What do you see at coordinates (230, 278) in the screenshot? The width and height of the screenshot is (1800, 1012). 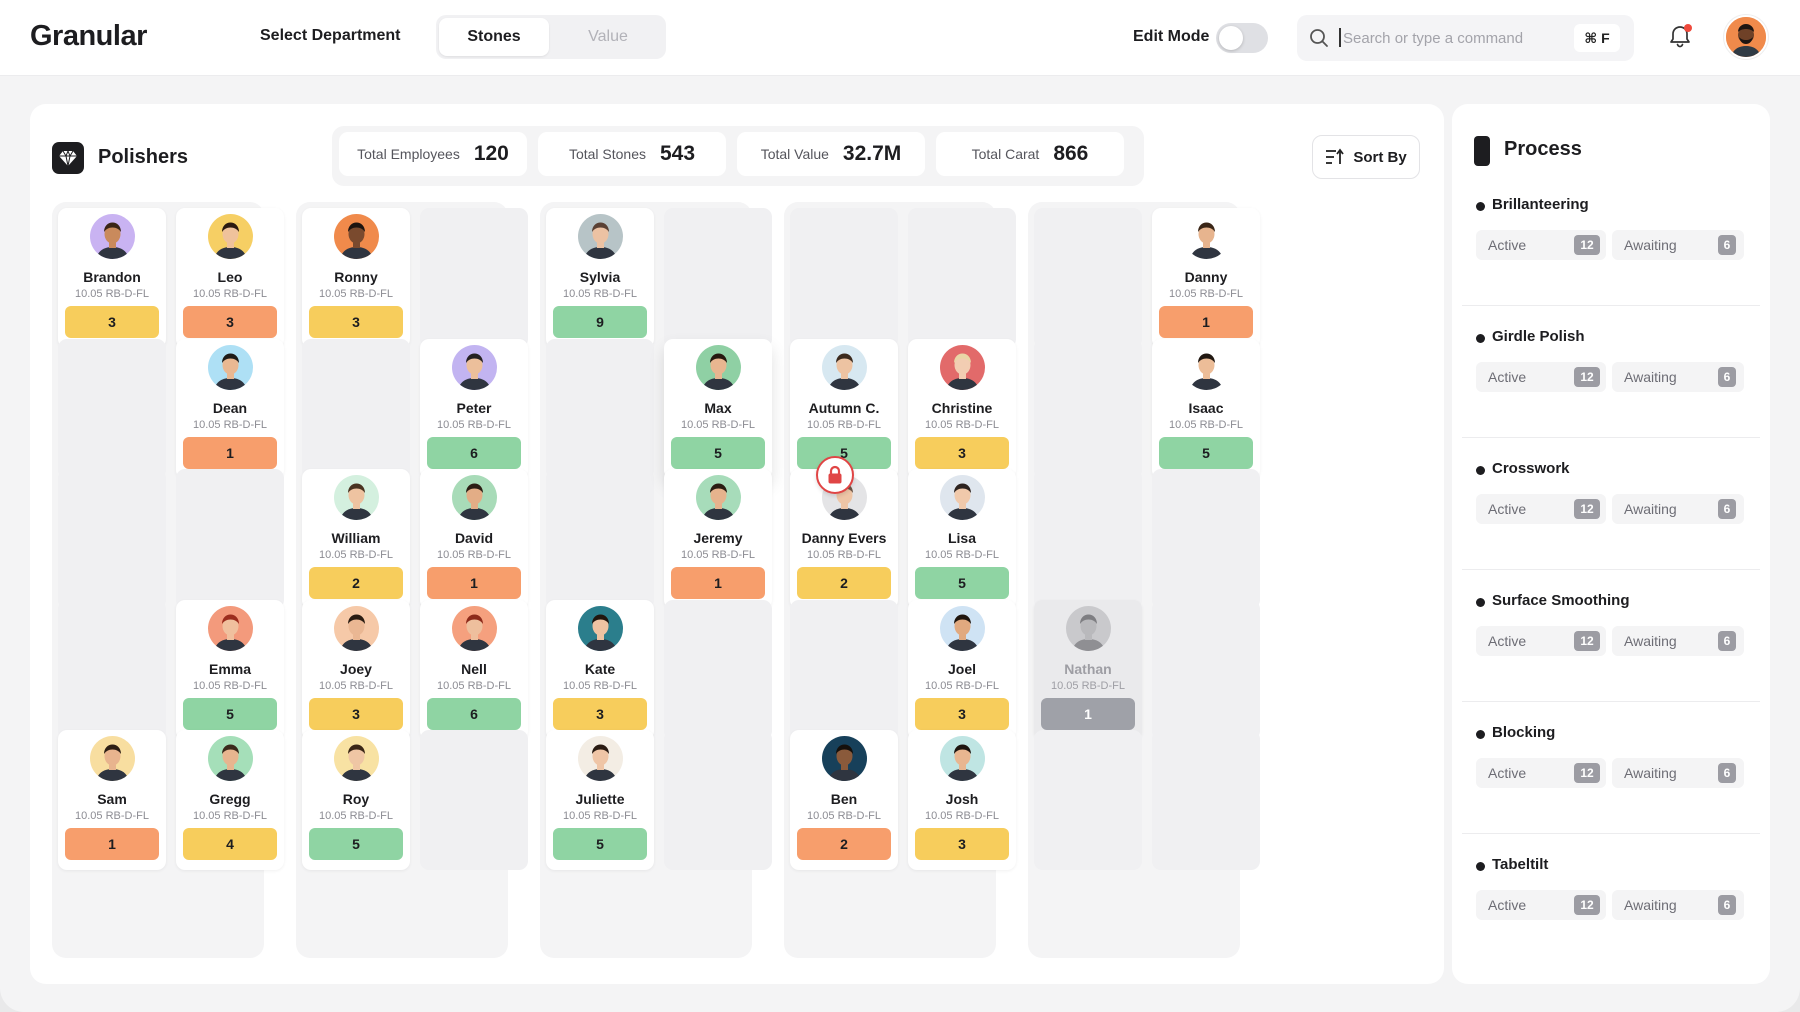 I see `employee-card: Leo 10.05 RB-D-FL 3` at bounding box center [230, 278].